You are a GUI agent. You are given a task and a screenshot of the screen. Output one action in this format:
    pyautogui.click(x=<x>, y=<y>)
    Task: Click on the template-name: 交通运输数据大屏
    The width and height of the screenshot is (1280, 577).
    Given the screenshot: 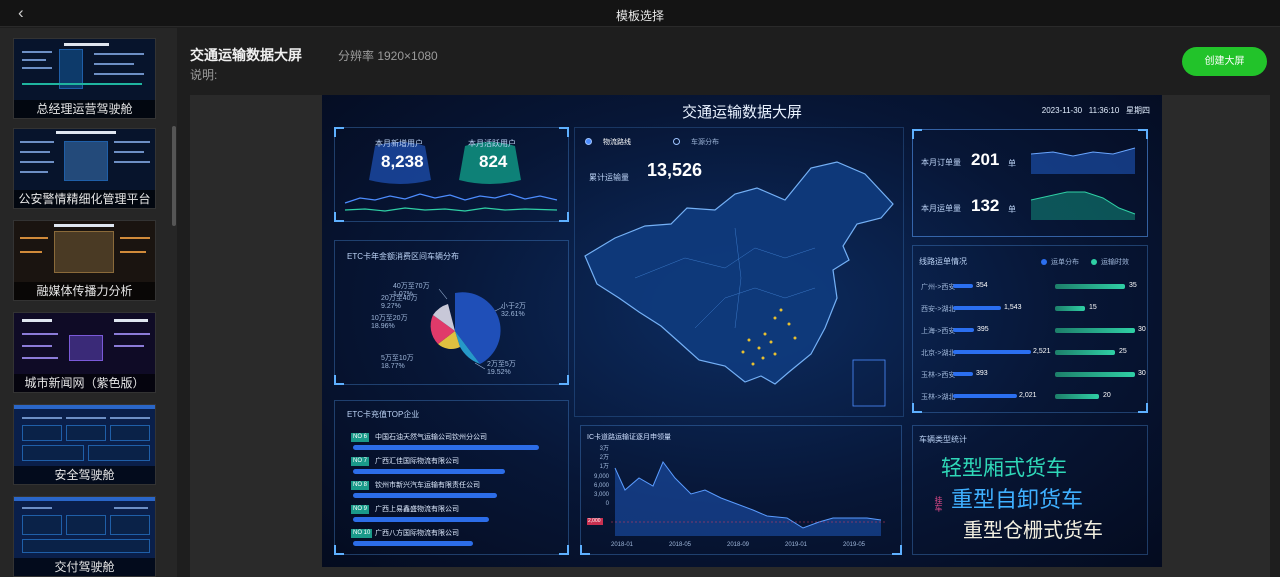 What is the action you would take?
    pyautogui.click(x=246, y=55)
    